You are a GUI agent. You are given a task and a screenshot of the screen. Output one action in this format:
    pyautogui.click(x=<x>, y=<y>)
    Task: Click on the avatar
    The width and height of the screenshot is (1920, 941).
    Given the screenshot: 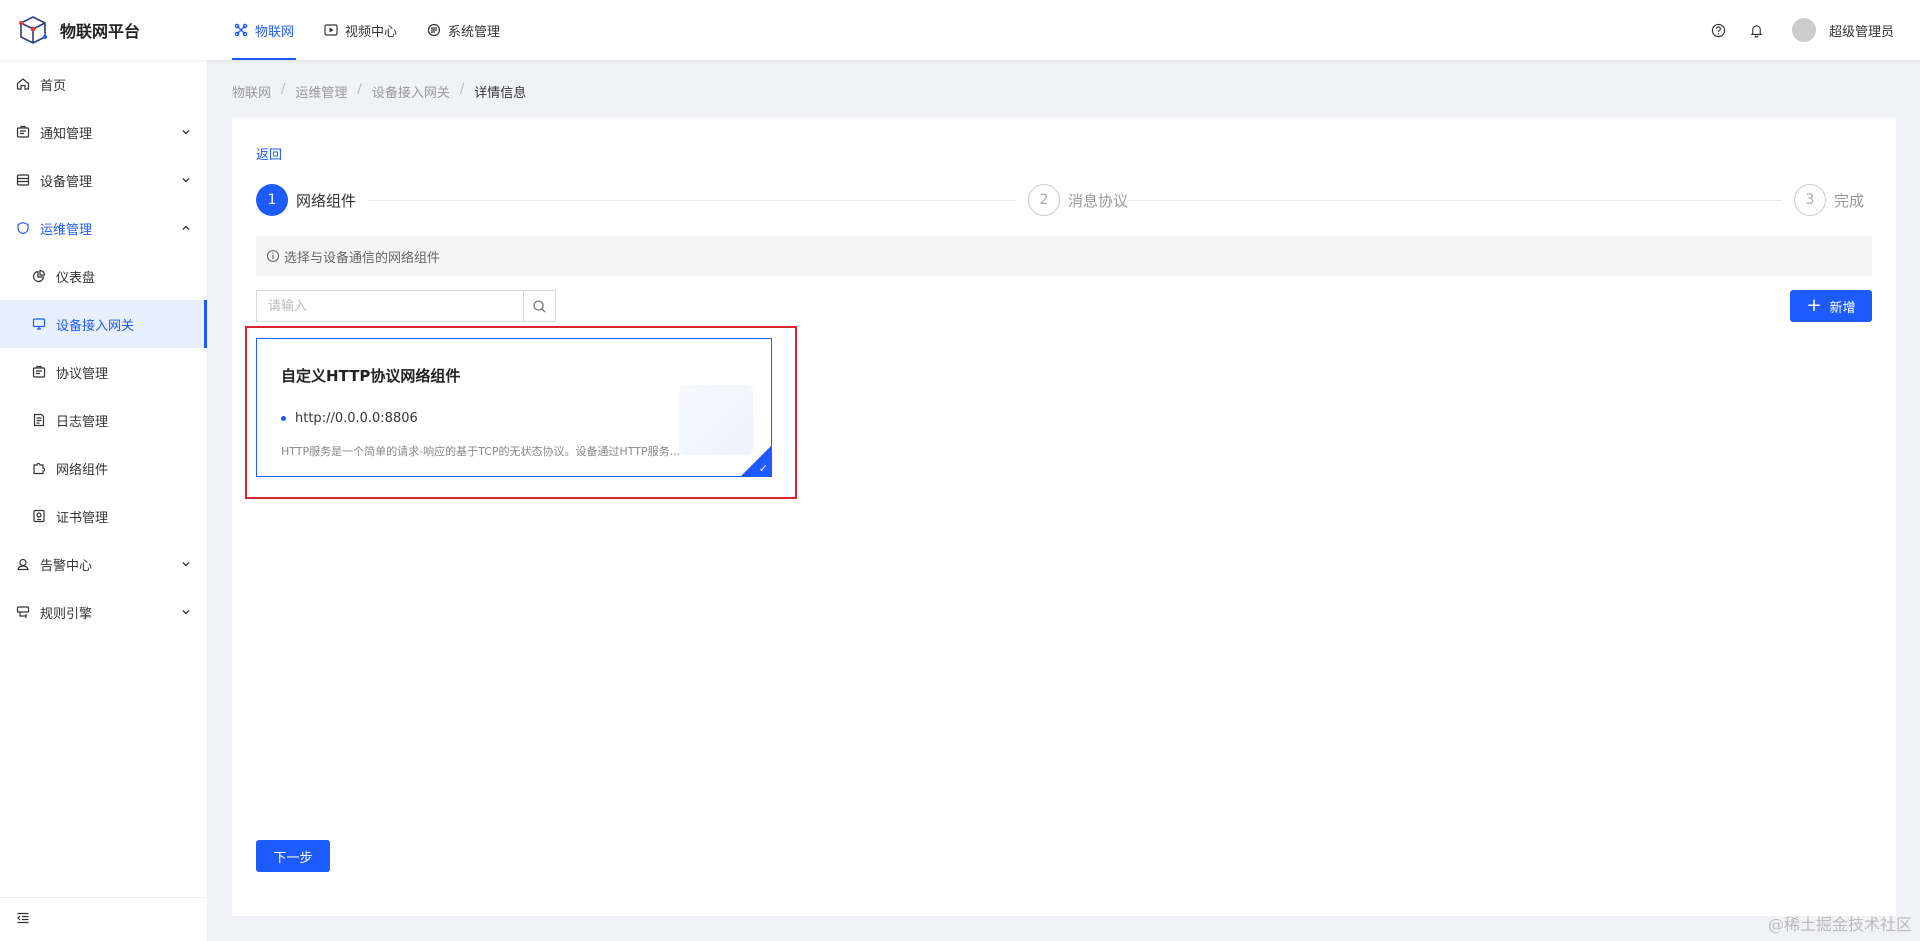 What is the action you would take?
    pyautogui.click(x=1803, y=30)
    